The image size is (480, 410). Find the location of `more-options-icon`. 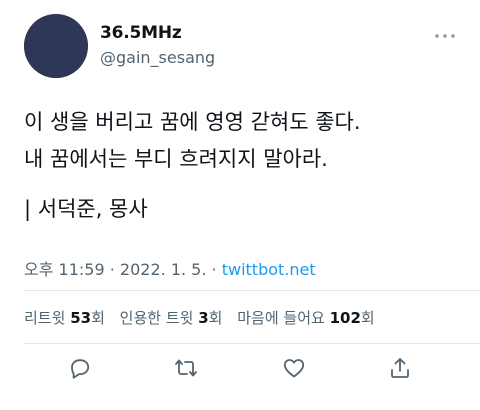

more-options-icon is located at coordinates (445, 32).